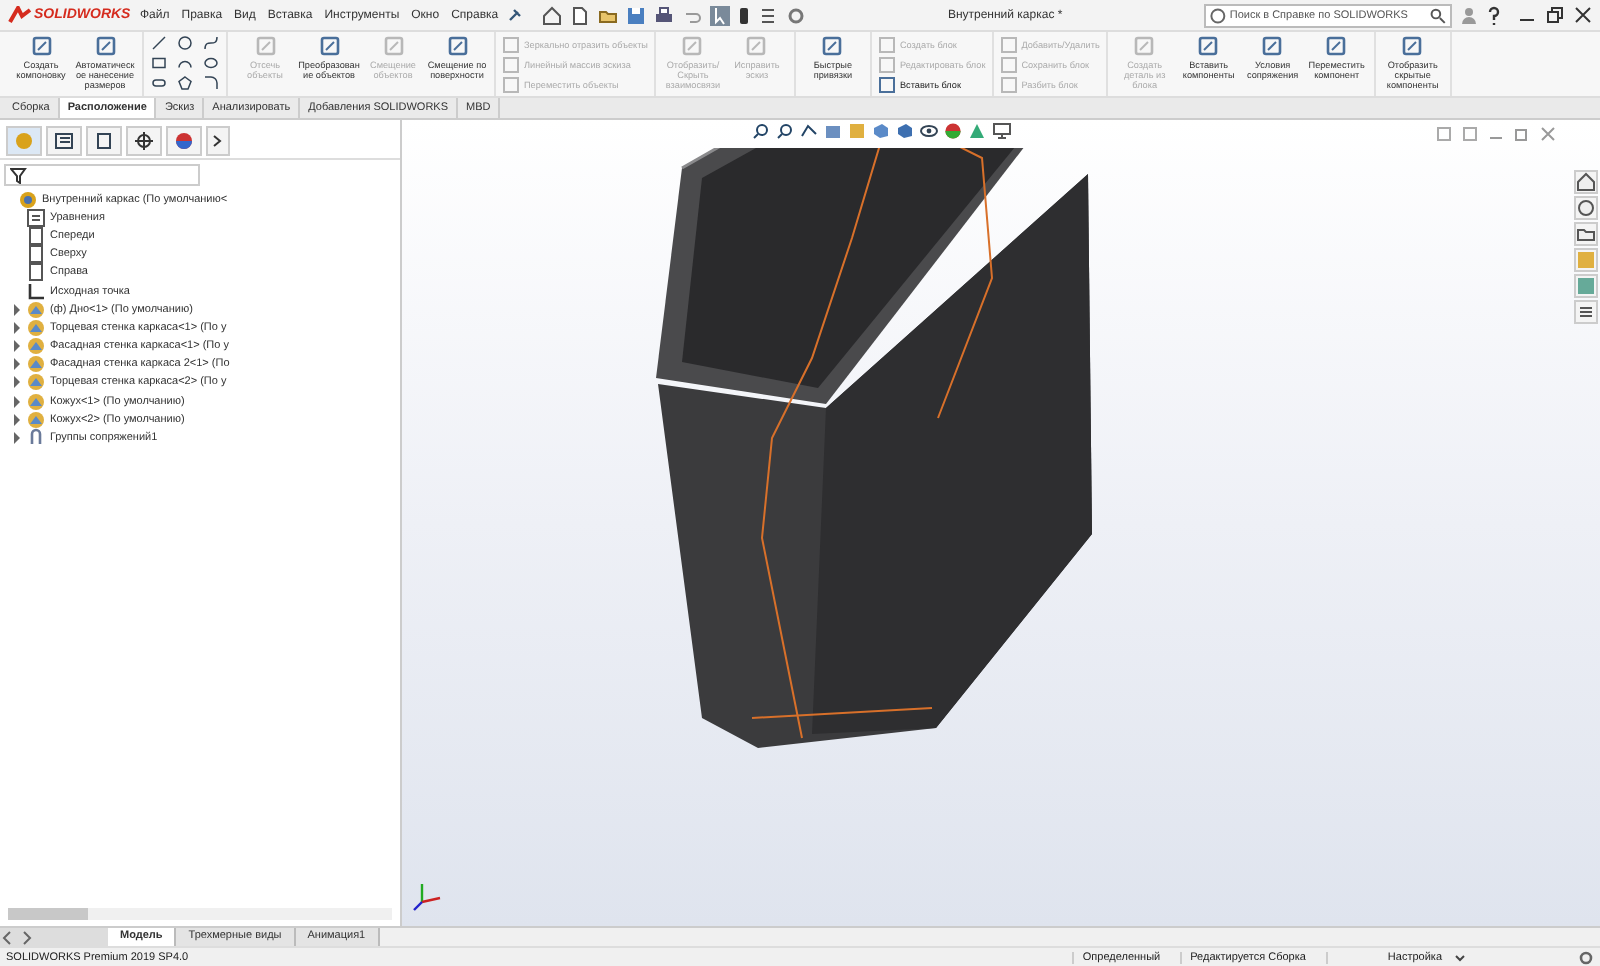 This screenshot has width=1600, height=966. What do you see at coordinates (636, 15) in the screenshot?
I see `save-icon` at bounding box center [636, 15].